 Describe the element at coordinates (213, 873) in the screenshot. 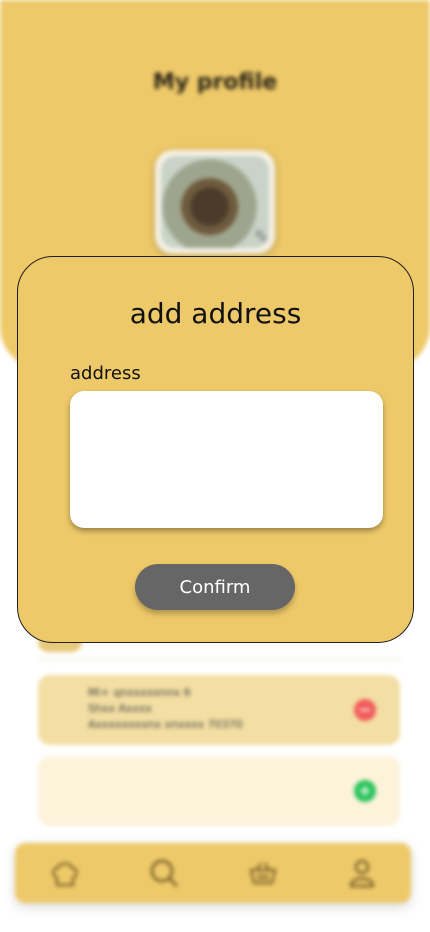

I see `bottom-nav` at that location.